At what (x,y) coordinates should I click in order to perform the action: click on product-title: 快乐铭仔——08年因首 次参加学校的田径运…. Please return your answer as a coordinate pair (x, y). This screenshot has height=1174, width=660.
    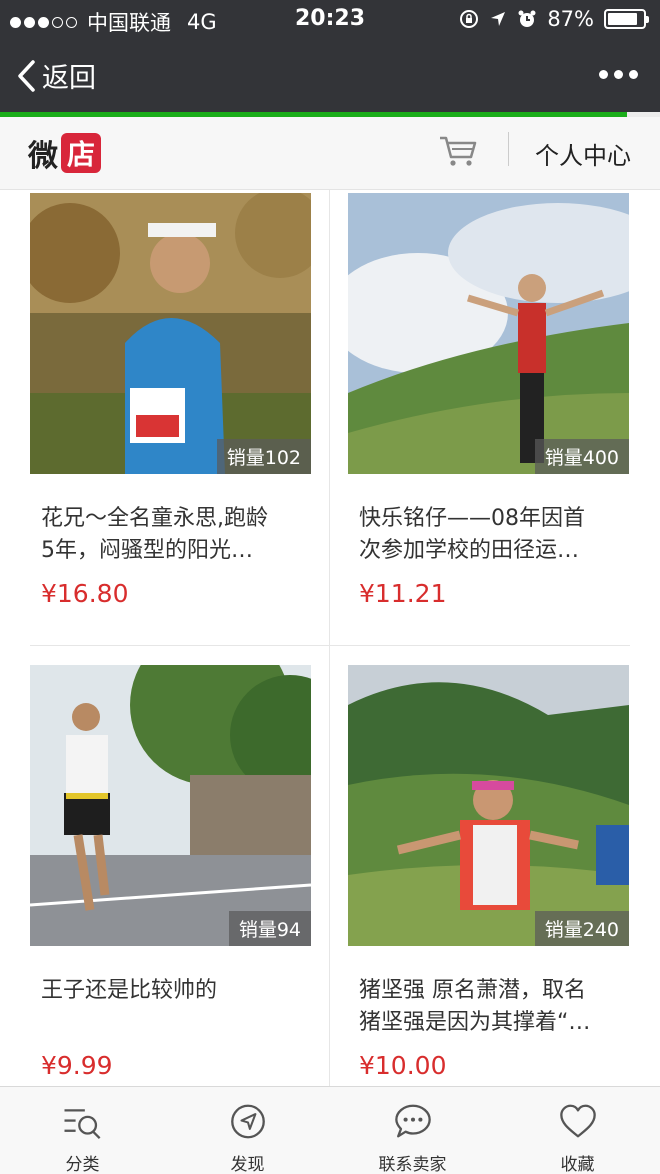
    Looking at the image, I should click on (491, 535).